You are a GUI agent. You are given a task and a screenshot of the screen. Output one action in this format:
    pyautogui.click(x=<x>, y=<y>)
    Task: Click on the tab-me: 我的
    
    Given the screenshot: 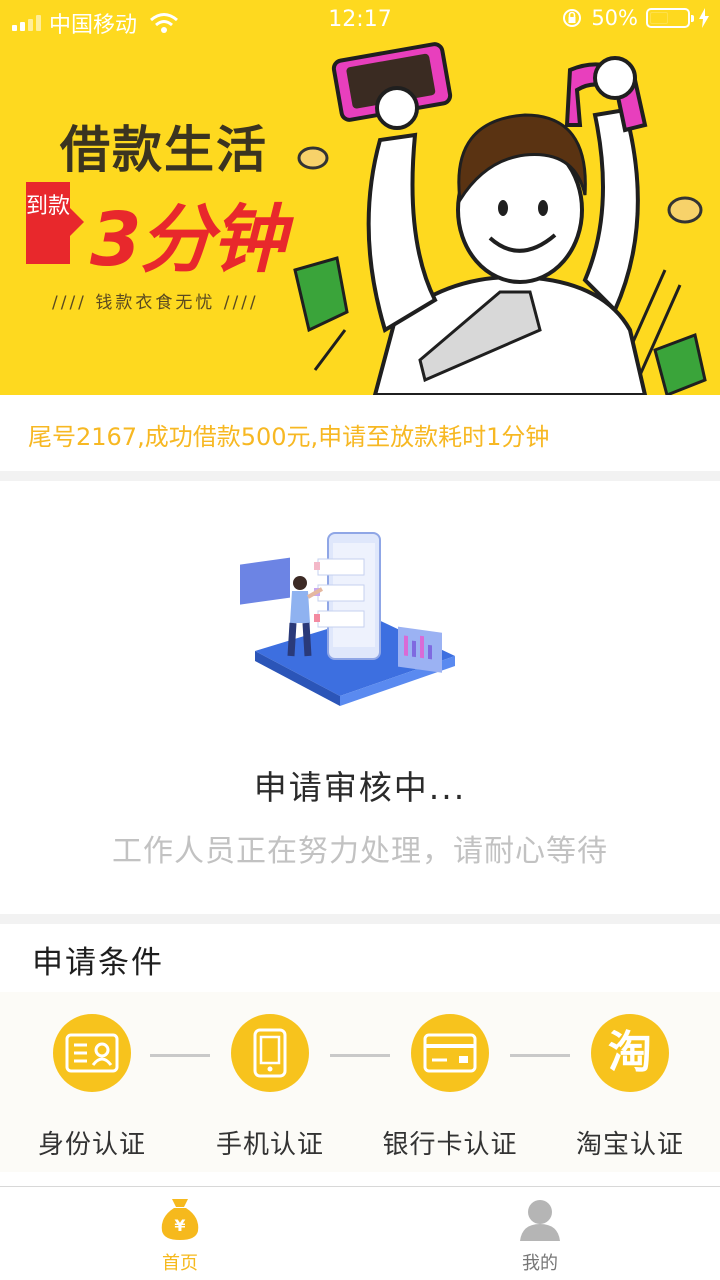 What is the action you would take?
    pyautogui.click(x=540, y=1236)
    